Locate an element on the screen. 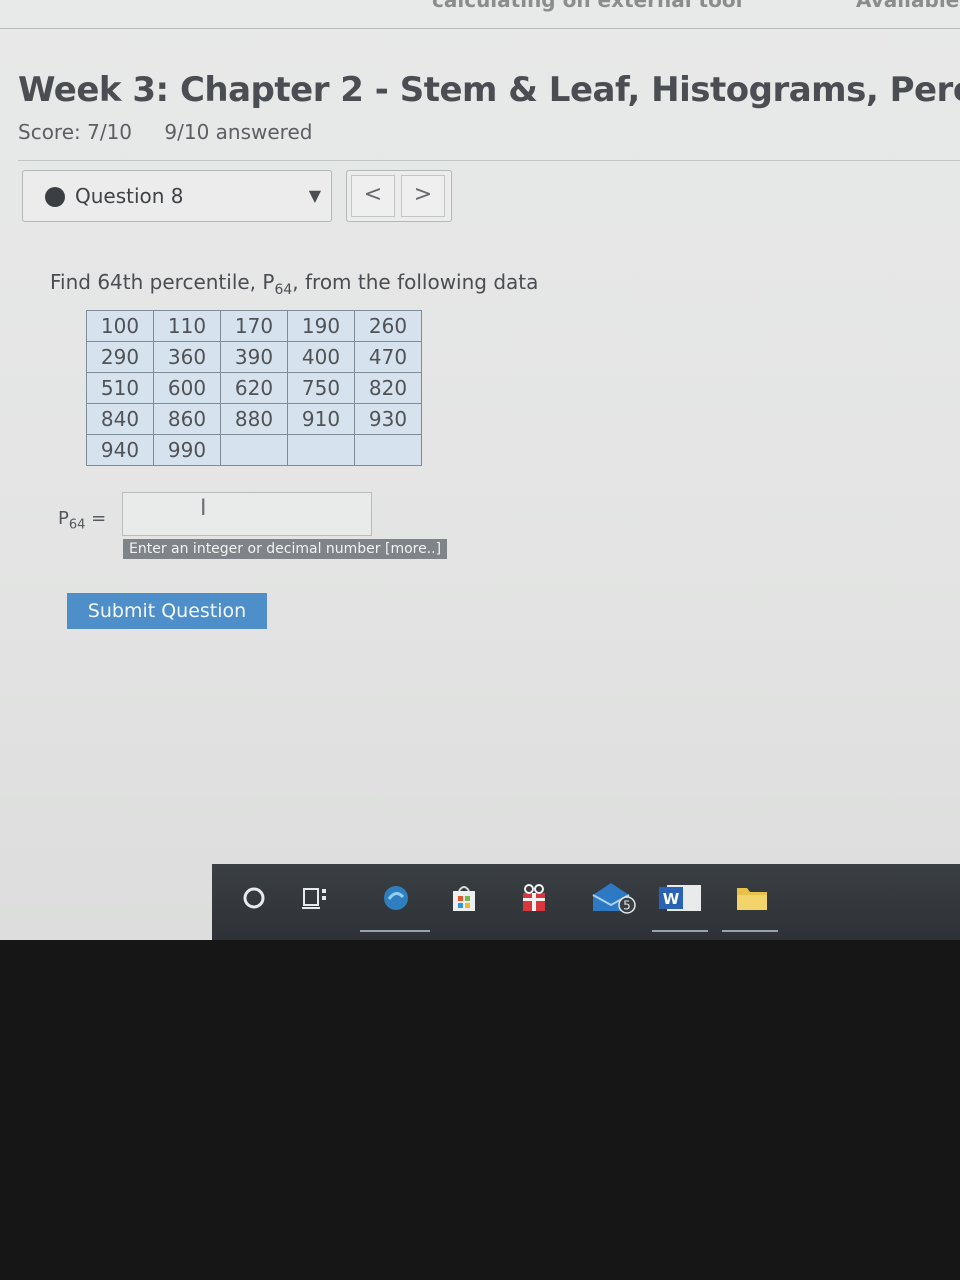 The image size is (960, 1280). top-strip: calculating on external tool Available is located at coordinates (480, 14).